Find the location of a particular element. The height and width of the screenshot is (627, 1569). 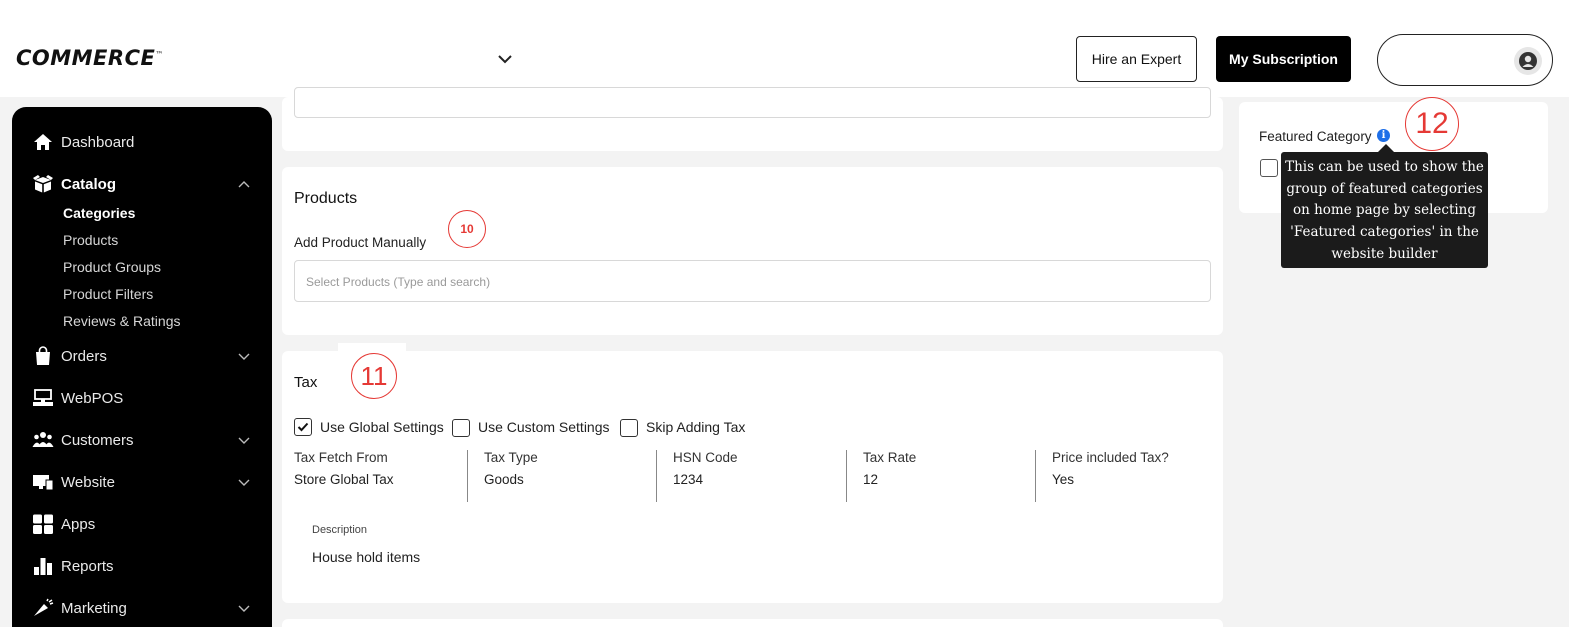

featured-category-checkbox is located at coordinates (1269, 168).